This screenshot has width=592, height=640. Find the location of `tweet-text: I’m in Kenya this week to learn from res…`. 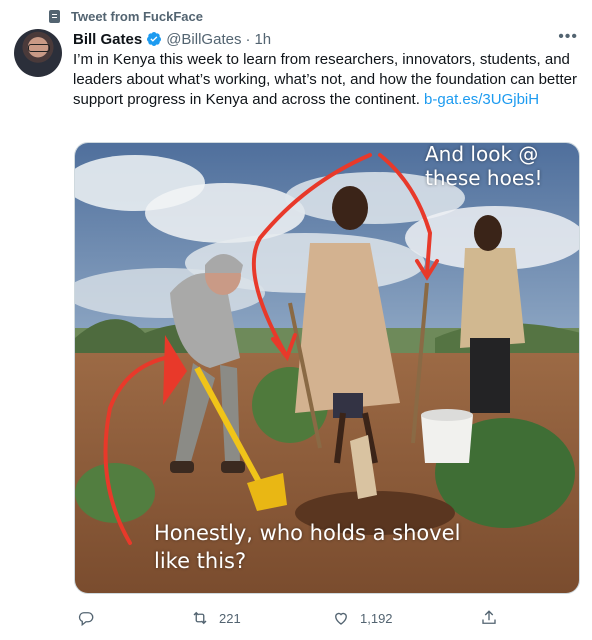

tweet-text: I’m in Kenya this week to learn from res… is located at coordinates (325, 80).